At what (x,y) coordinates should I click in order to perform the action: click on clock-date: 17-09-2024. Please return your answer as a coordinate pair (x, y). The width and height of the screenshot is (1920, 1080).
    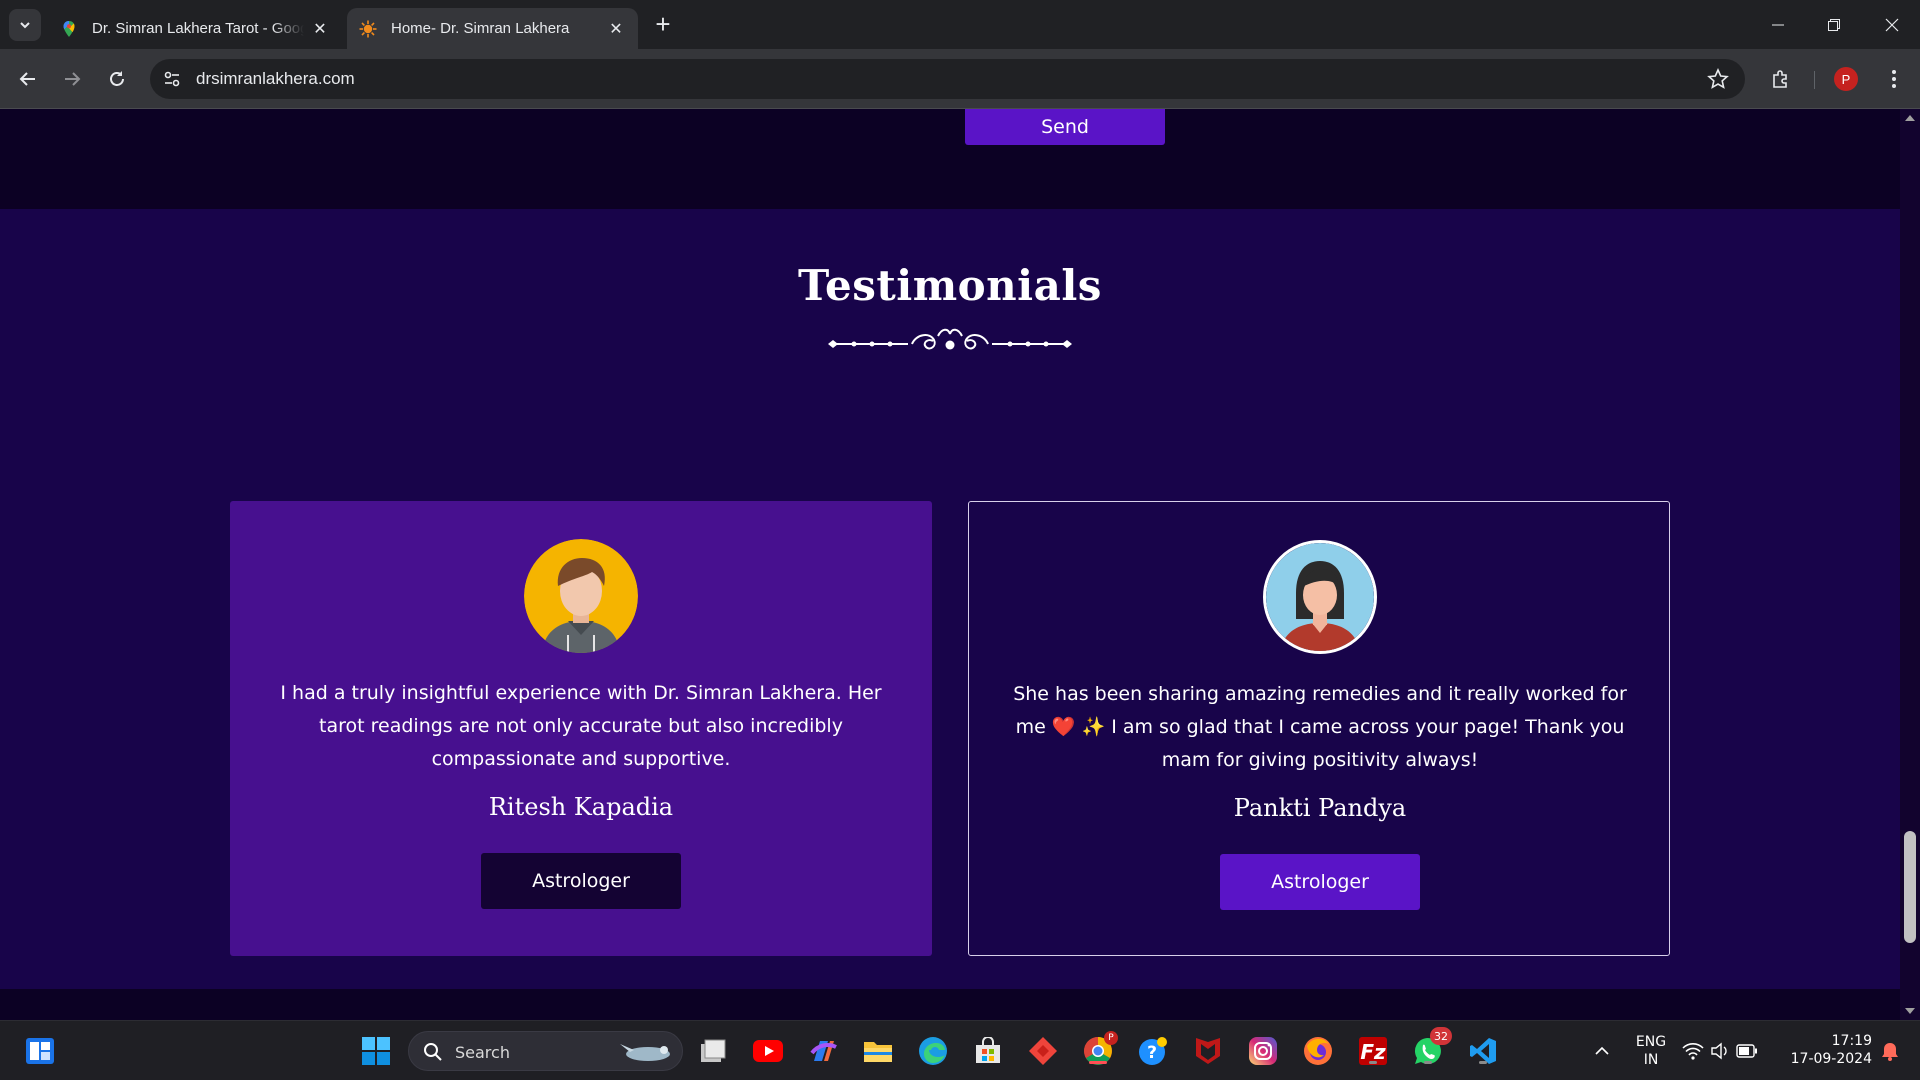
    Looking at the image, I should click on (1831, 1059).